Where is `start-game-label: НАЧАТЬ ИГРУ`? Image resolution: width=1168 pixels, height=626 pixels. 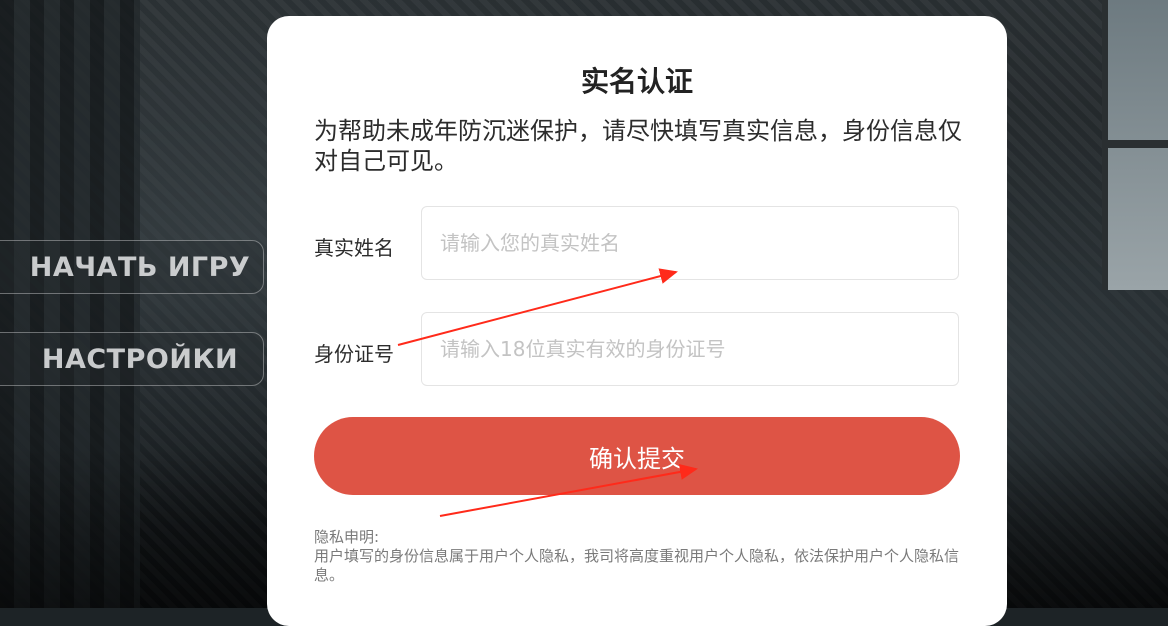
start-game-label: НАЧАТЬ ИГРУ is located at coordinates (140, 267).